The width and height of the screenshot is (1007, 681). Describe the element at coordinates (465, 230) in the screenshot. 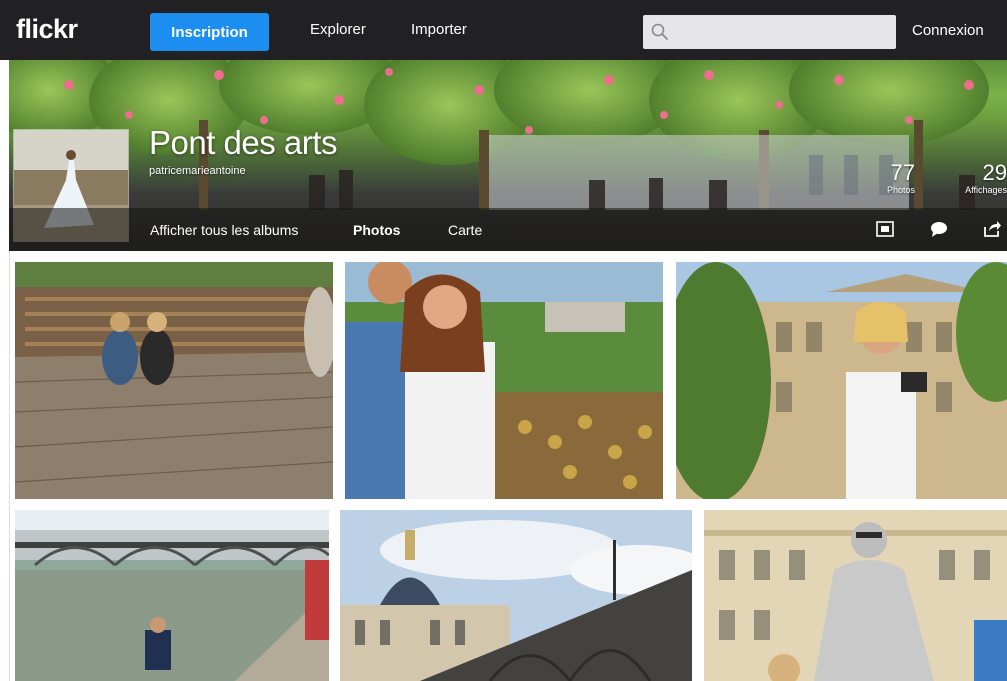

I see `tab-map: Carte` at that location.